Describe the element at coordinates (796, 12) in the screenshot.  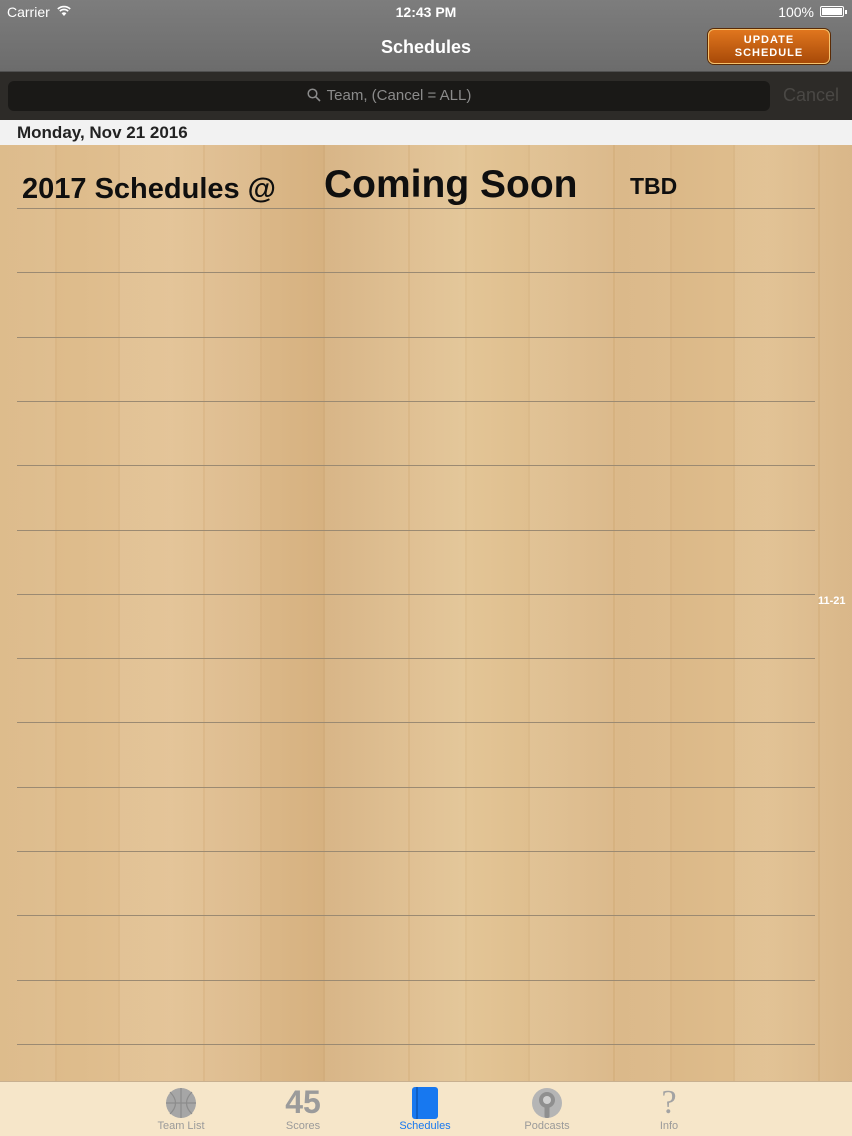
I see `battery-percent: 100%` at that location.